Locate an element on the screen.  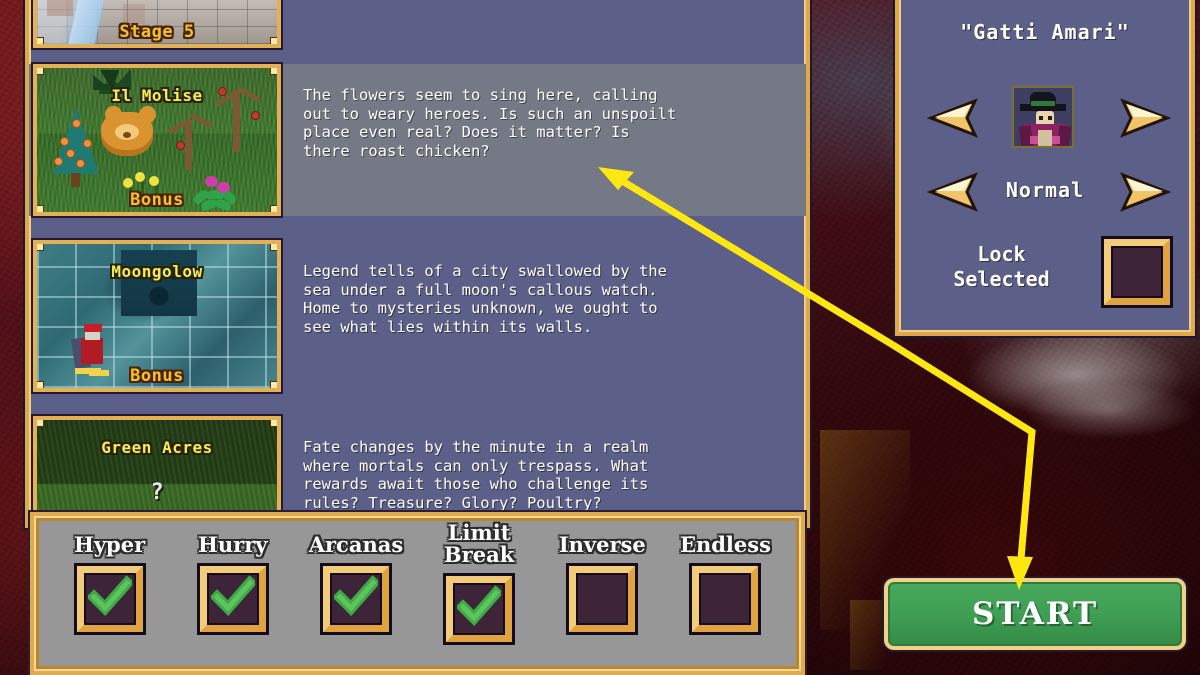
stage-thumbnail: Stage 5 is located at coordinates (157, 24).